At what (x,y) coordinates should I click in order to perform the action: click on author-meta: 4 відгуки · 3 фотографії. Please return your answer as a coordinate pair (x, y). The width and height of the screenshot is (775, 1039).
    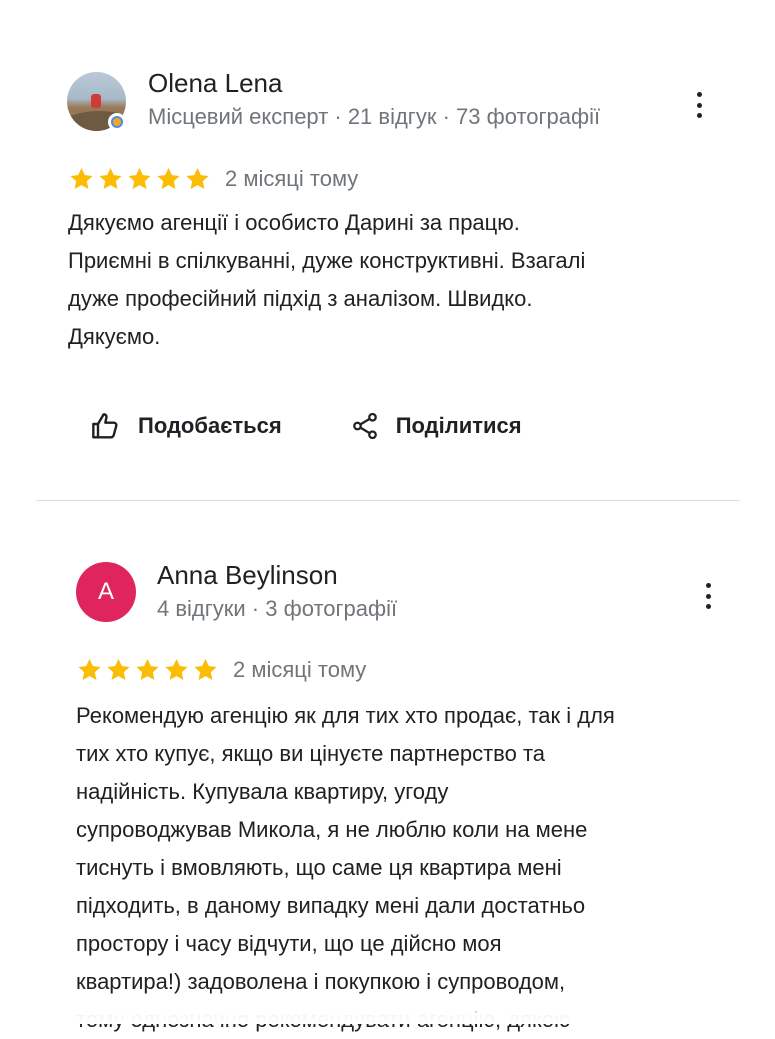
    Looking at the image, I should click on (277, 608).